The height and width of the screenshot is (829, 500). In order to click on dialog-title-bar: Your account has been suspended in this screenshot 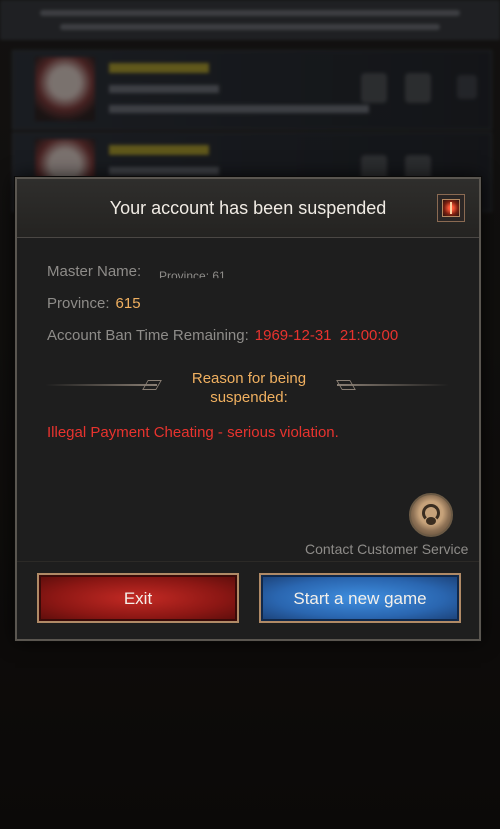, I will do `click(248, 208)`.